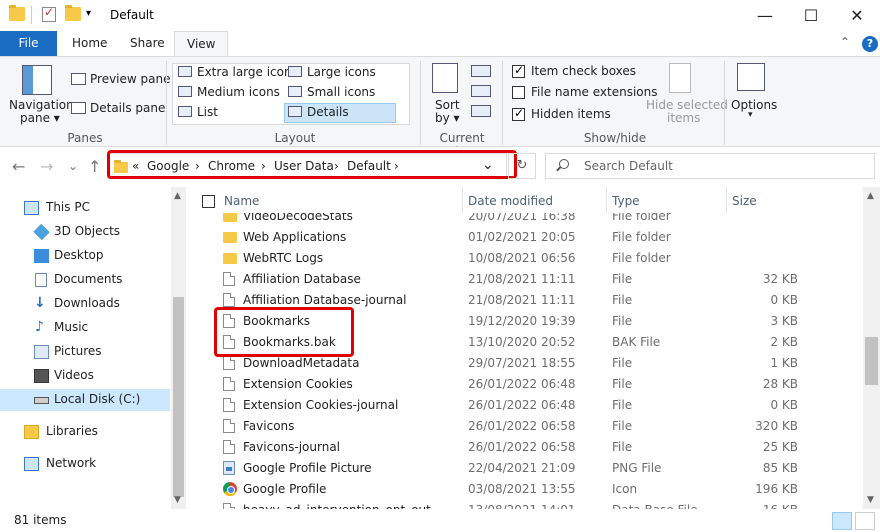 The image size is (880, 532). Describe the element at coordinates (530, 488) in the screenshot. I see `table-row: Google Profile 03/08/2021 13:55 Icon 196 KB` at that location.